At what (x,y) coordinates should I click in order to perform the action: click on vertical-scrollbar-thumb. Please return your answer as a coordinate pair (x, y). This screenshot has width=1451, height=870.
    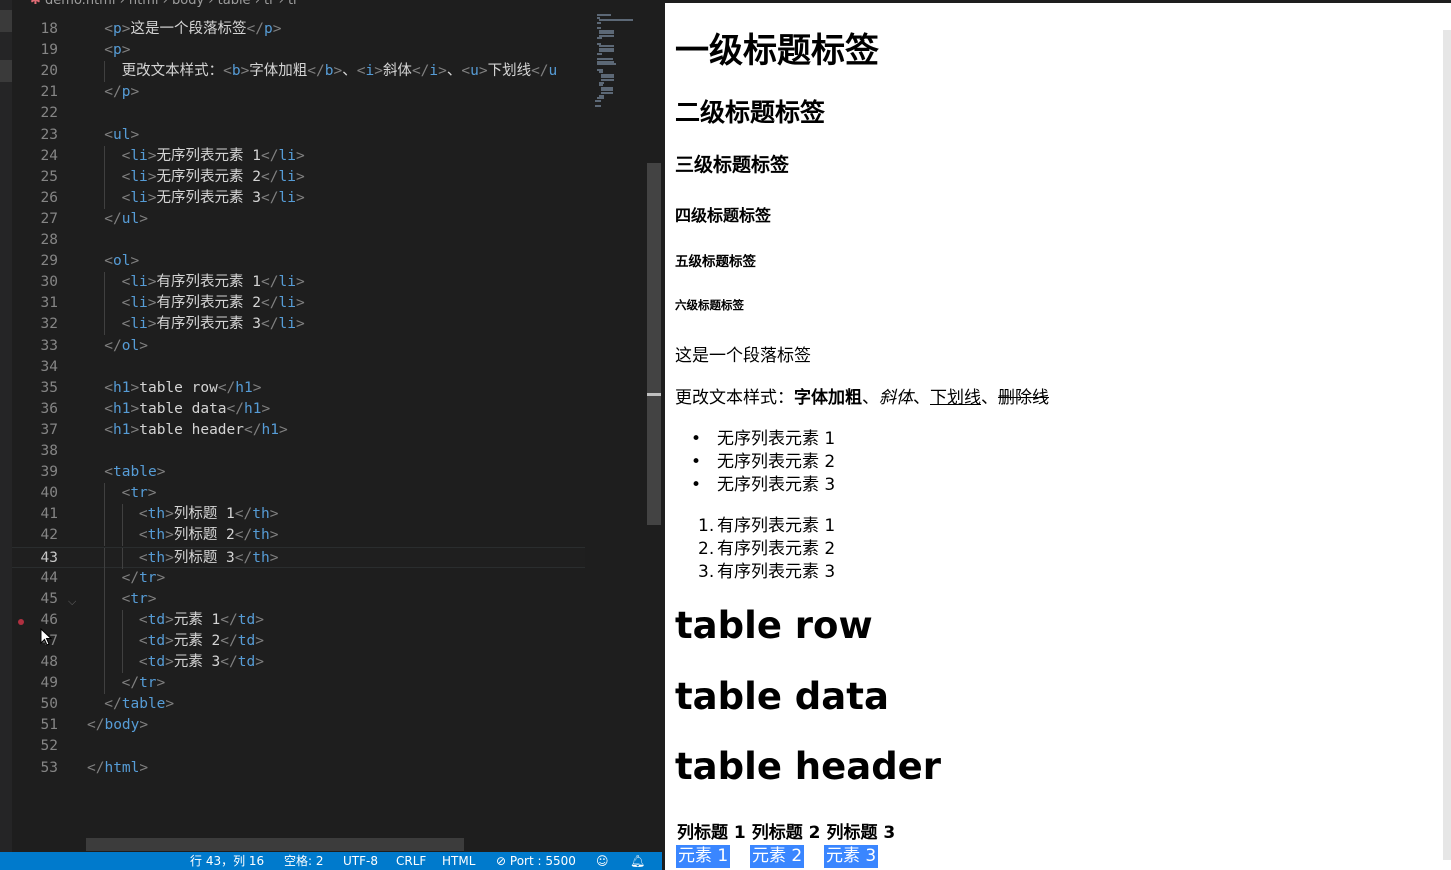
    Looking at the image, I should click on (654, 344).